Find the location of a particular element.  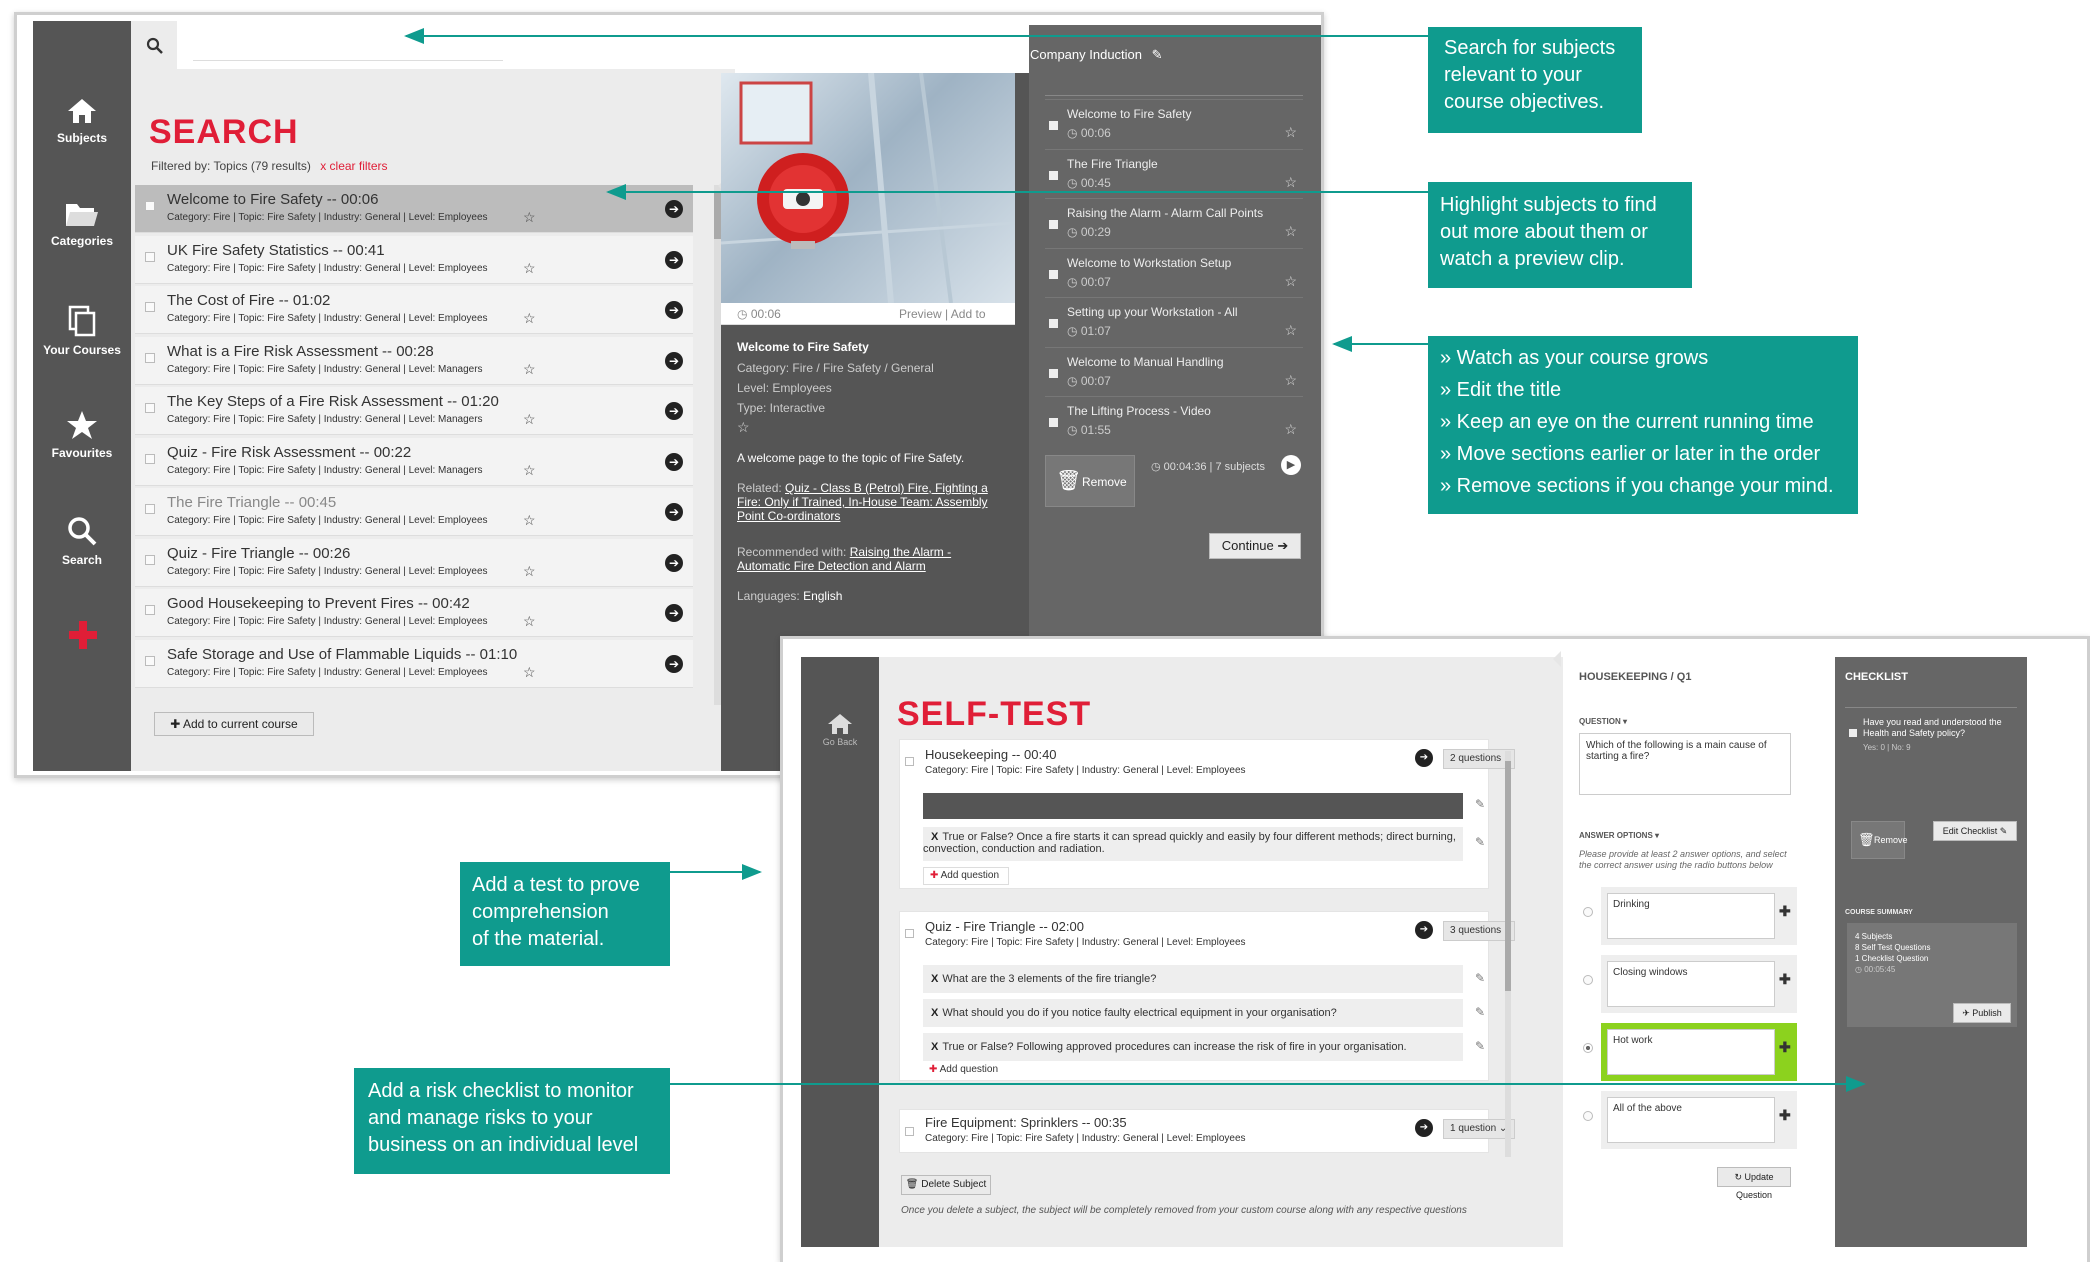

edit-checklist-button: Edit Checklist ✎ is located at coordinates (1975, 831).